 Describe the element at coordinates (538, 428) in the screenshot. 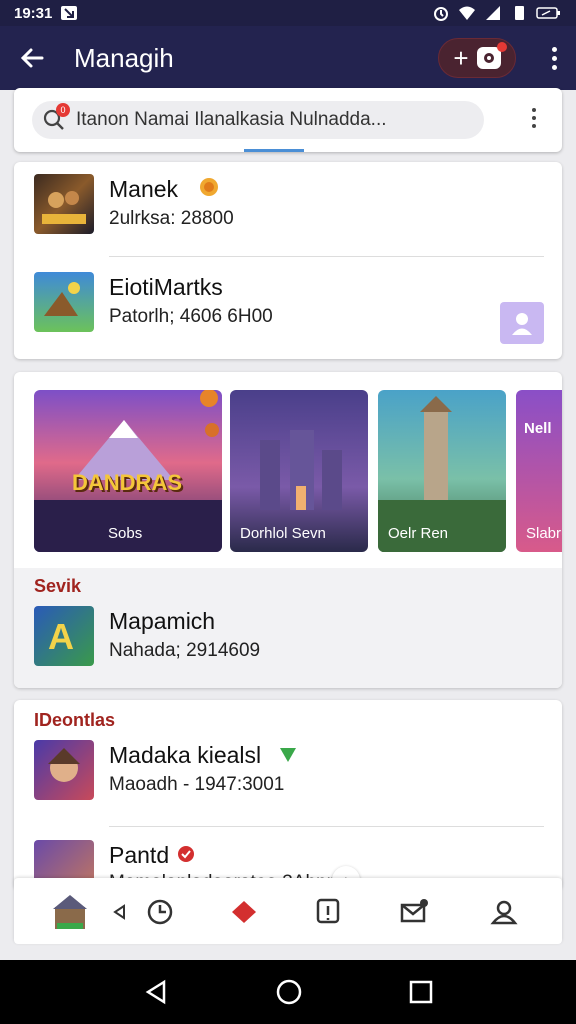

I see `banner-title: Nell` at that location.